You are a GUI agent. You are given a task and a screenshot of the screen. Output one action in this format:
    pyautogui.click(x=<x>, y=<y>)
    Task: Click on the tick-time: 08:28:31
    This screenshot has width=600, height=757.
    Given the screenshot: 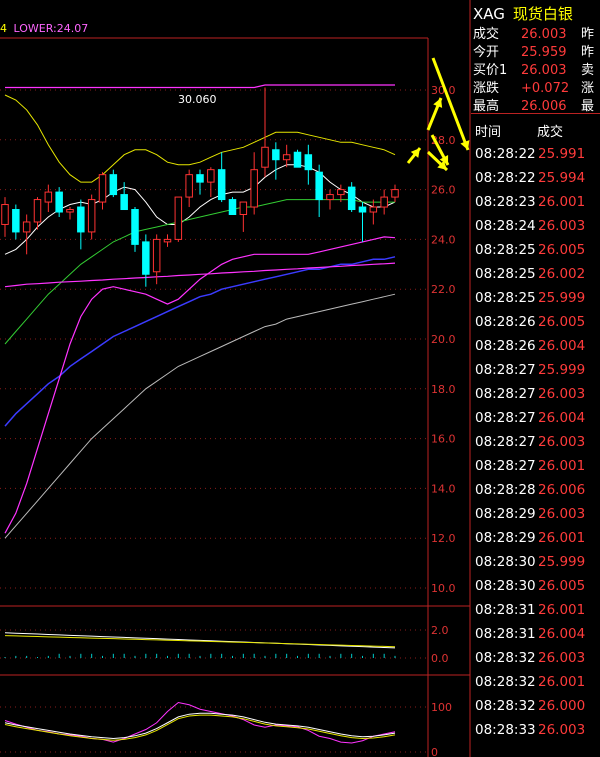 What is the action you would take?
    pyautogui.click(x=505, y=634)
    